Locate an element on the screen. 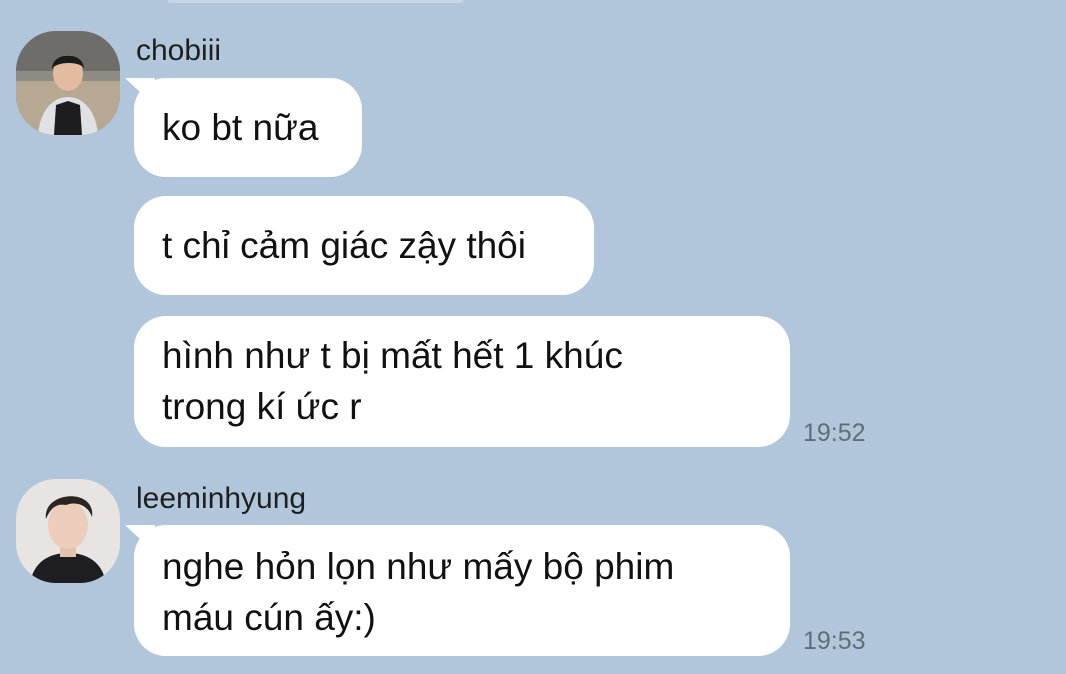  message-text-line: trong kí ức r is located at coordinates (262, 406).